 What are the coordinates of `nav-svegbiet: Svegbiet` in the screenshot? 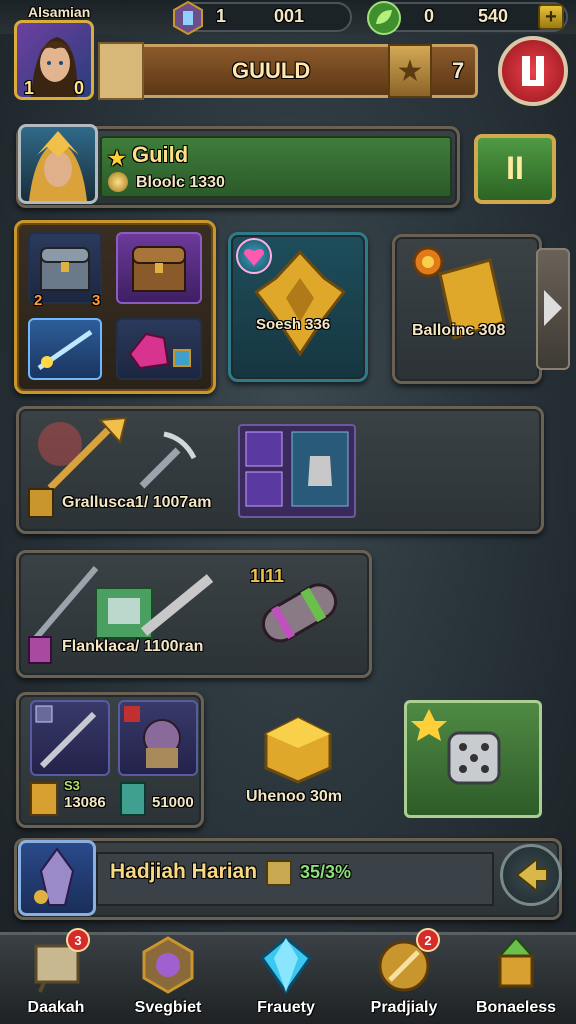 It's located at (168, 977).